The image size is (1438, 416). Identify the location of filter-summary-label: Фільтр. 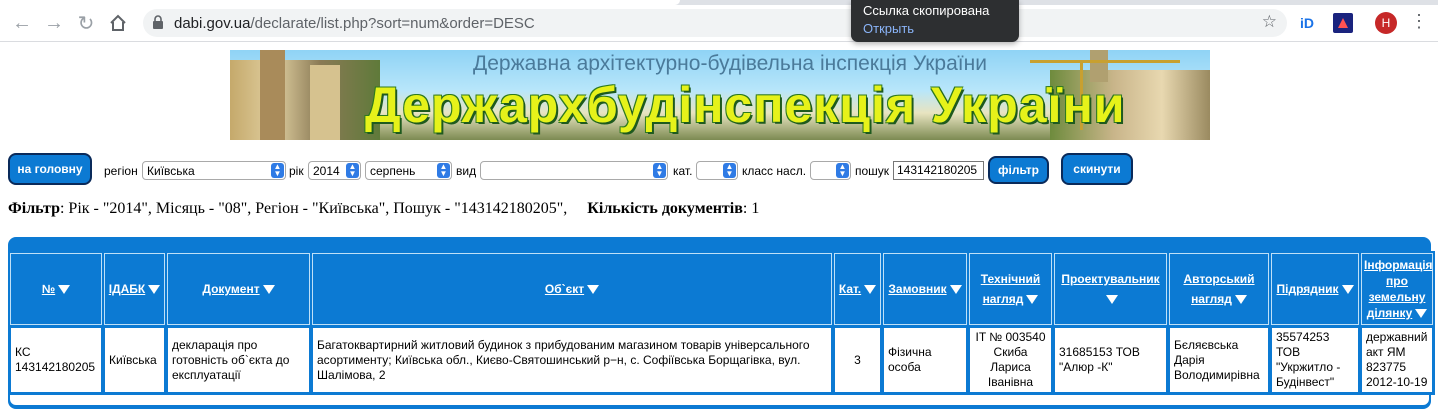
(34, 208).